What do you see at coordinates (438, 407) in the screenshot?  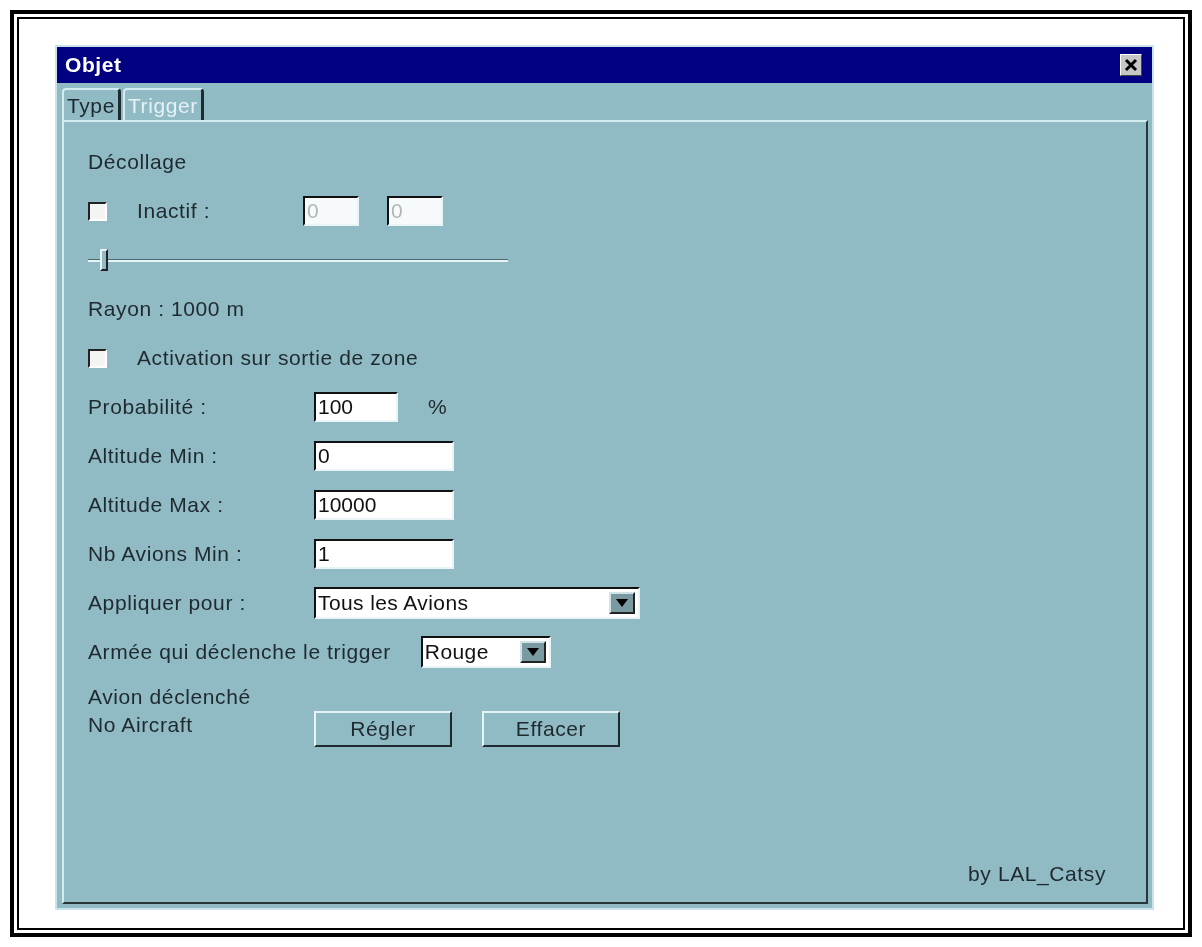 I see `unit-label: %` at bounding box center [438, 407].